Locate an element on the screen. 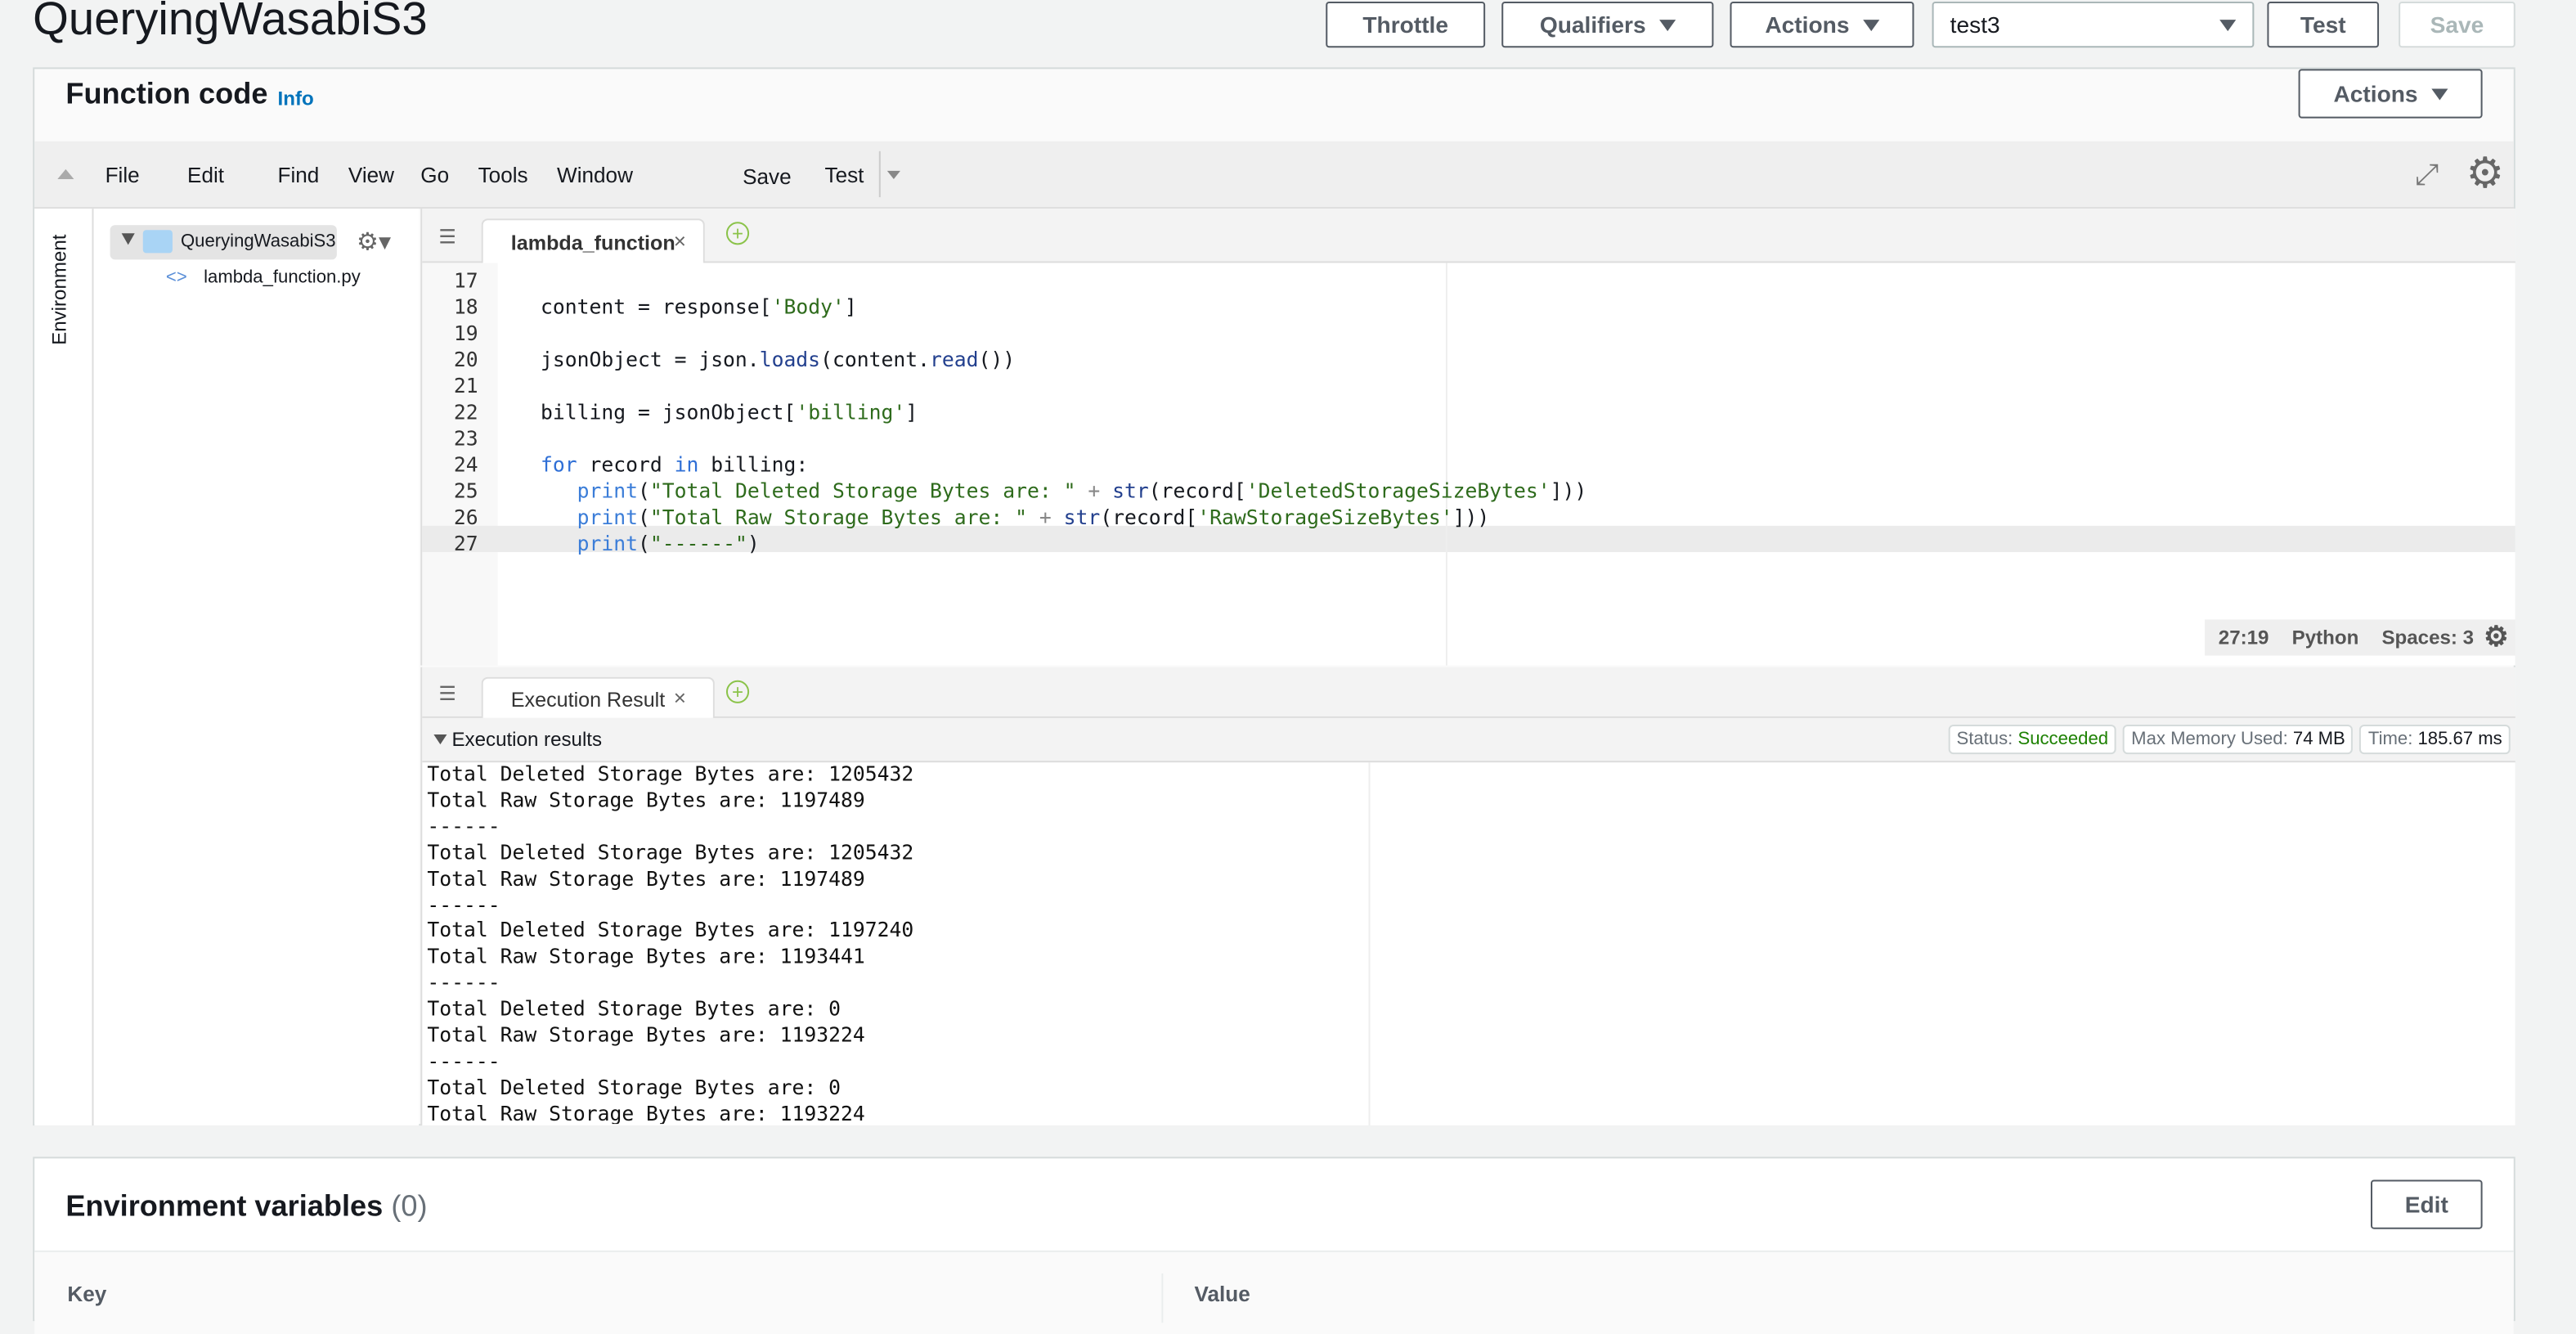  line-number: 27 is located at coordinates (466, 544).